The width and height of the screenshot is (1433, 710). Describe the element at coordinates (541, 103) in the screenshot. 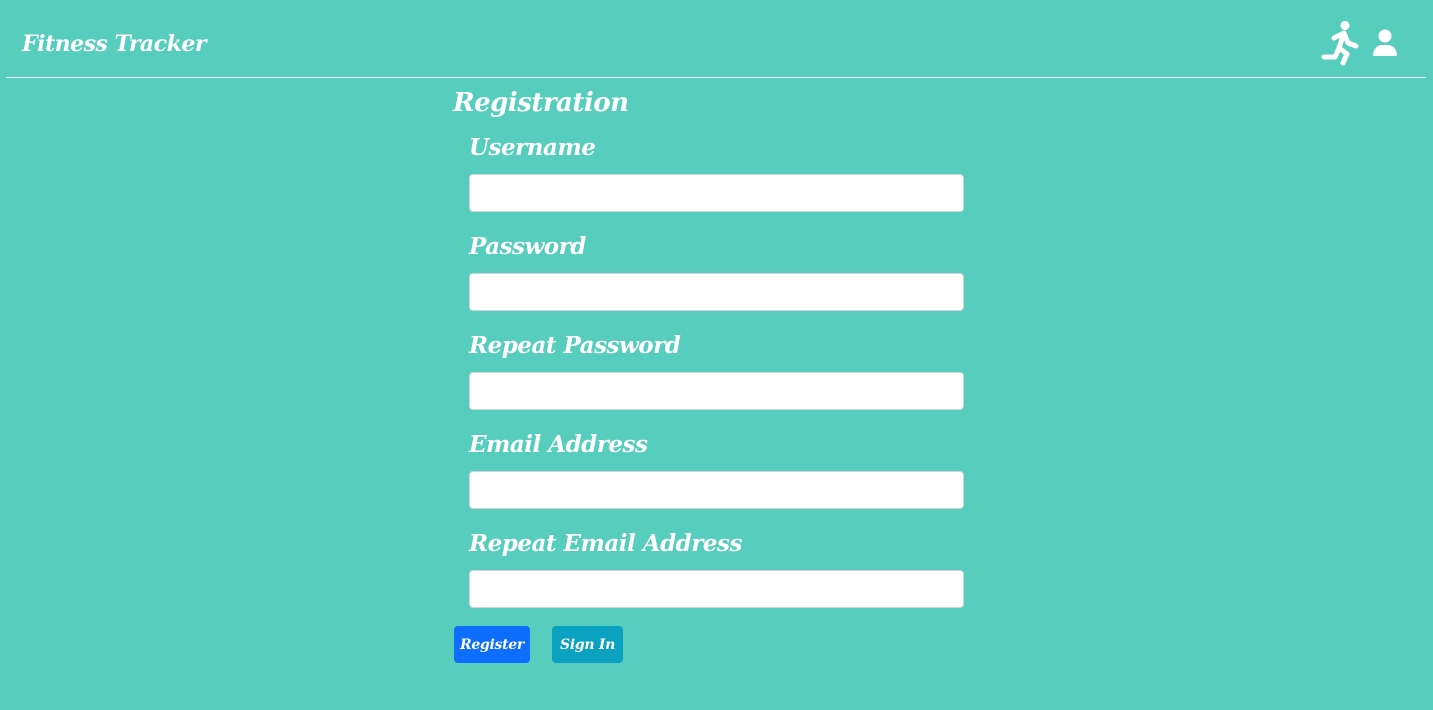

I see `page-title: Registration` at that location.